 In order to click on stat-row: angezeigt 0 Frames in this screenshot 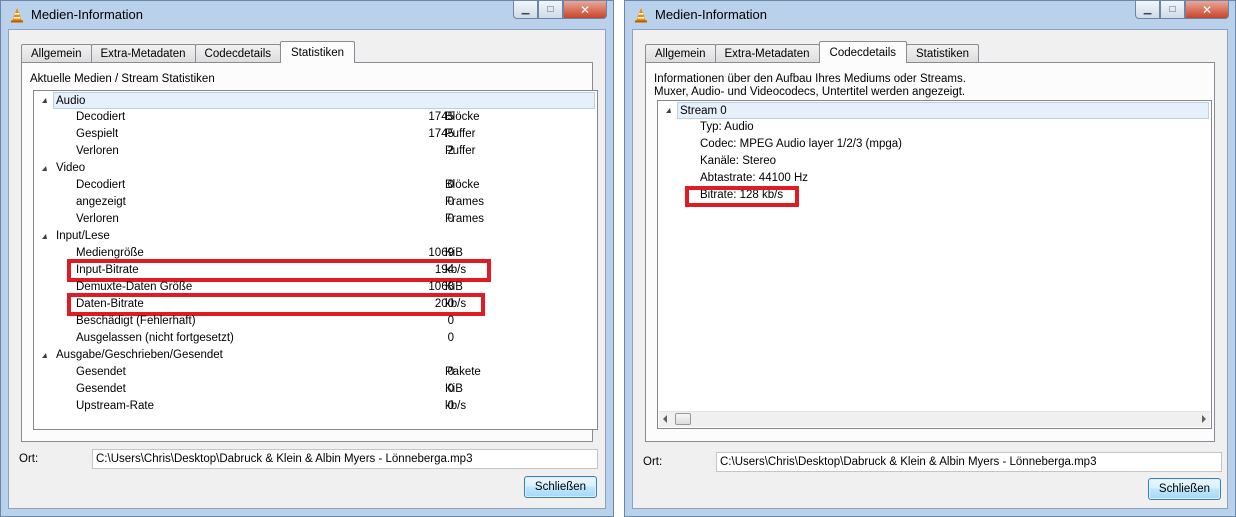, I will do `click(315, 202)`.